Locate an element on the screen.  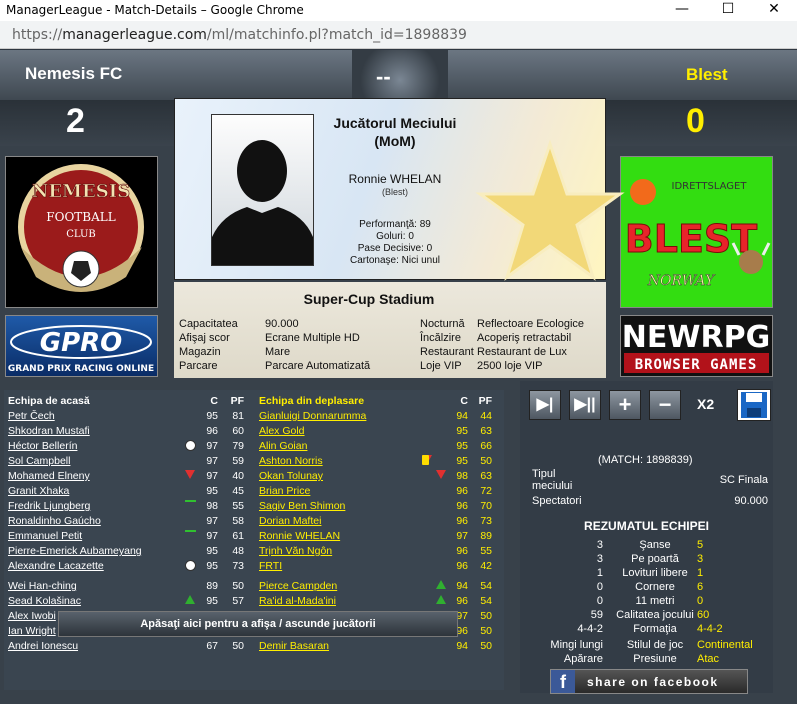
away-player-c: 97 is located at coordinates (462, 536).